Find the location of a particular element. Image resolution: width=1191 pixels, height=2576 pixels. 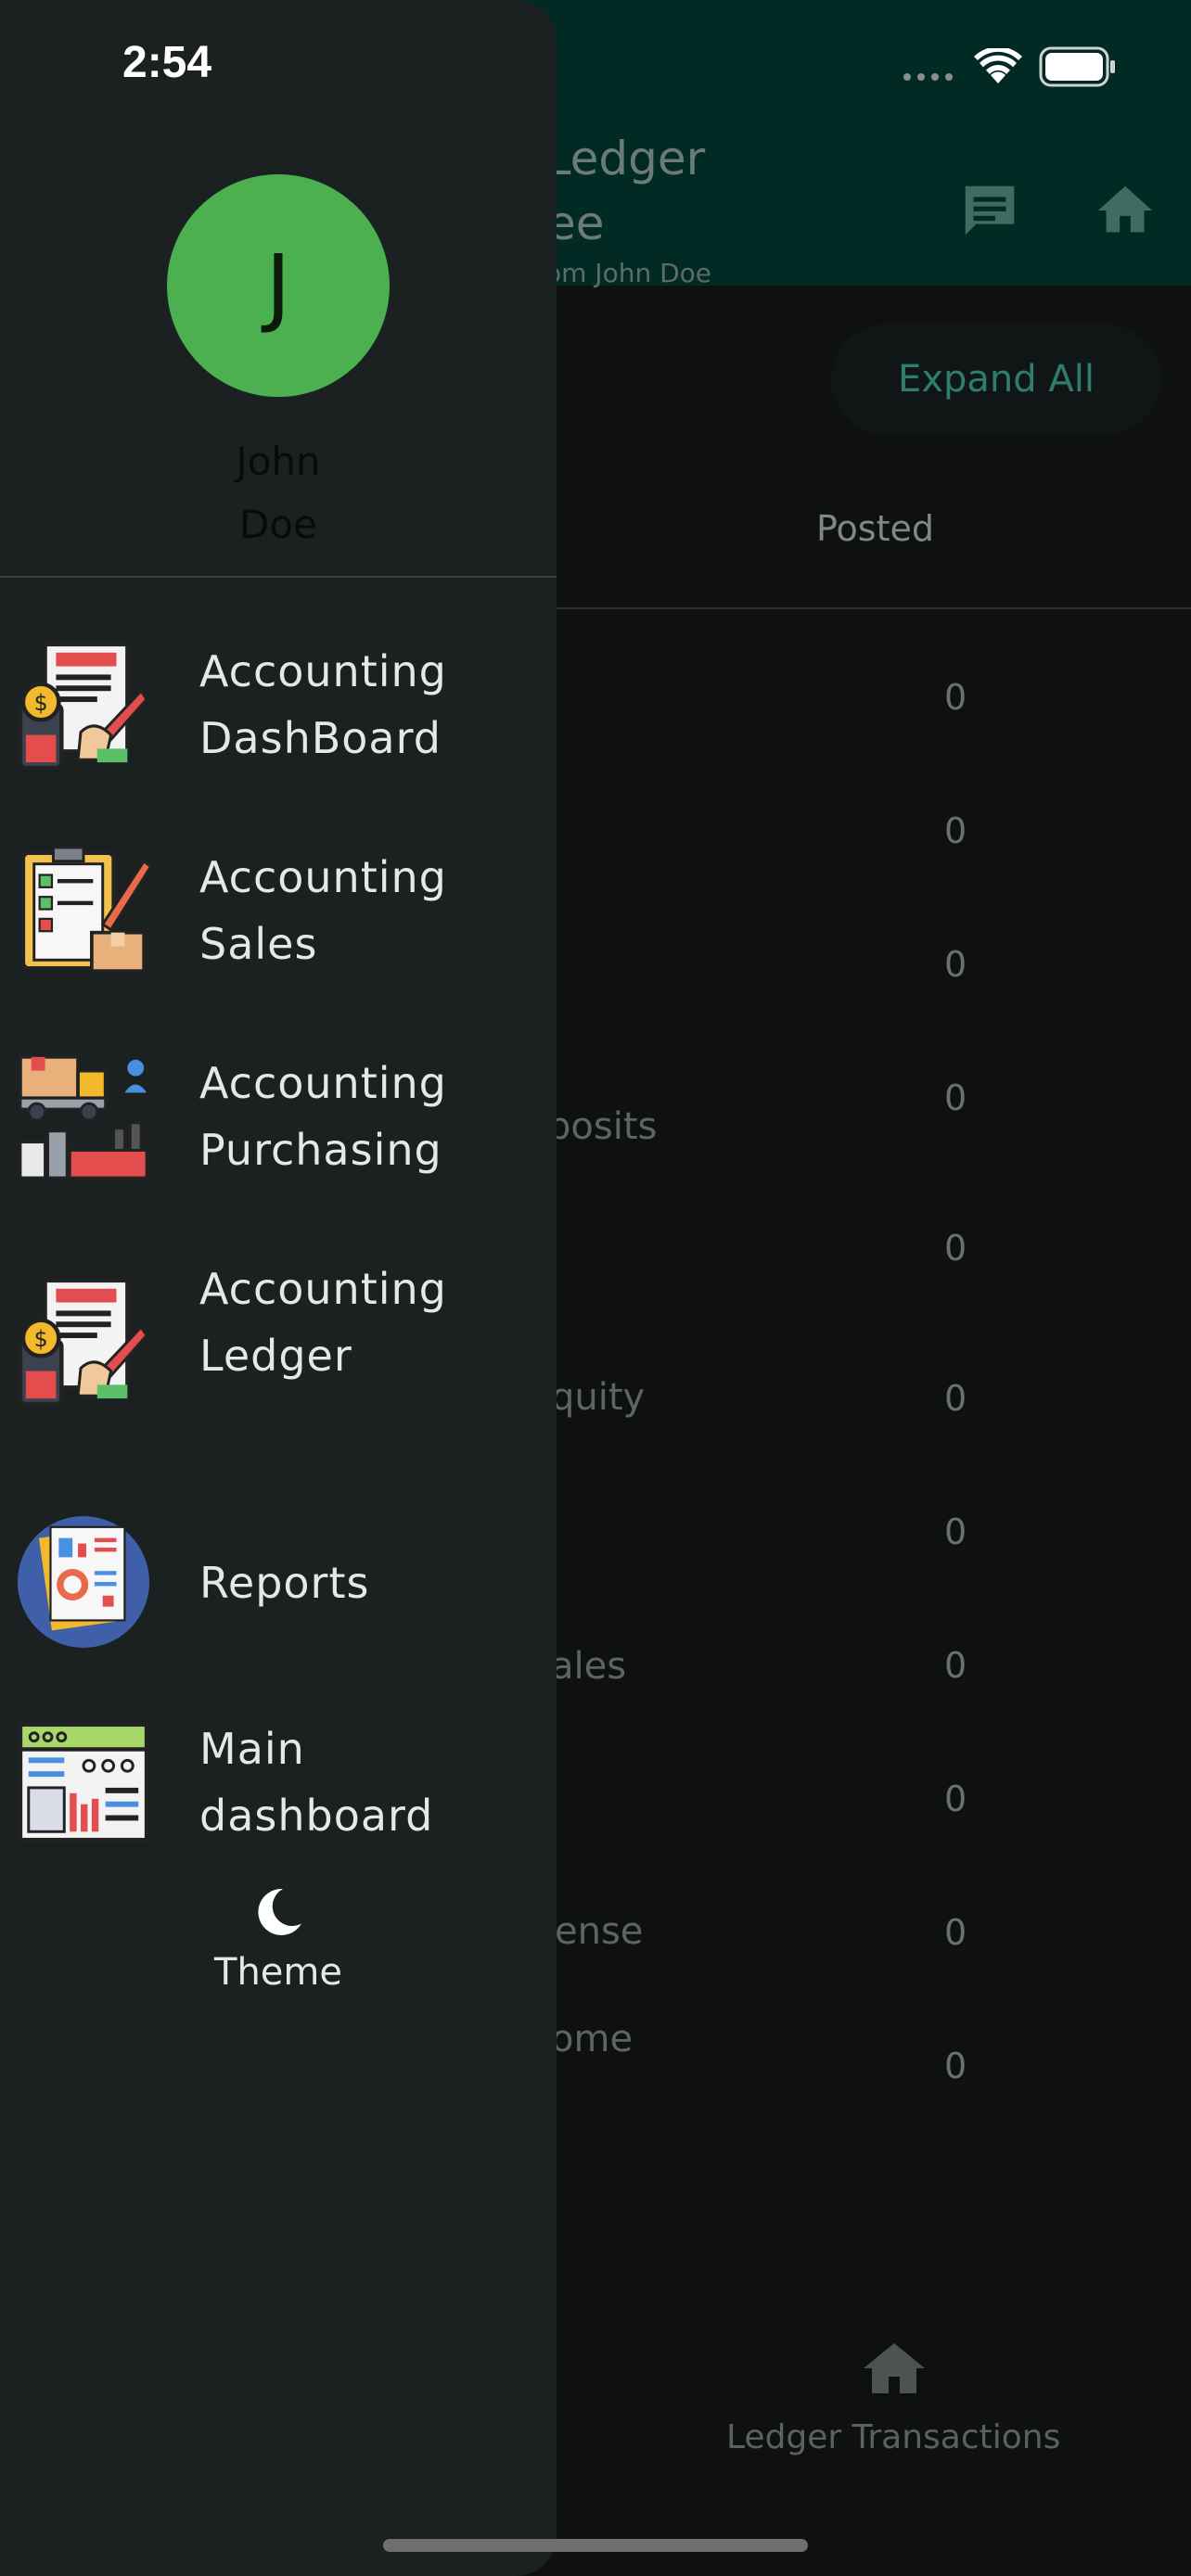

avatar-initial: J is located at coordinates (278, 286).